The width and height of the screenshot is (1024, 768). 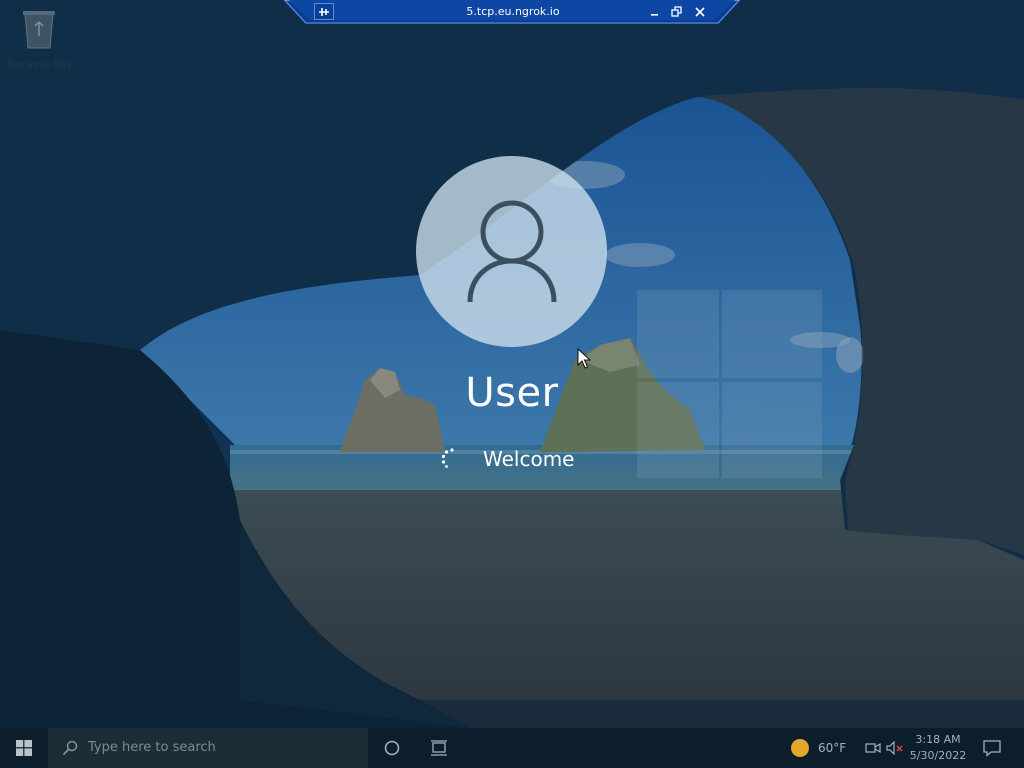 I want to click on user-silhouette-icon, so click(x=511, y=251).